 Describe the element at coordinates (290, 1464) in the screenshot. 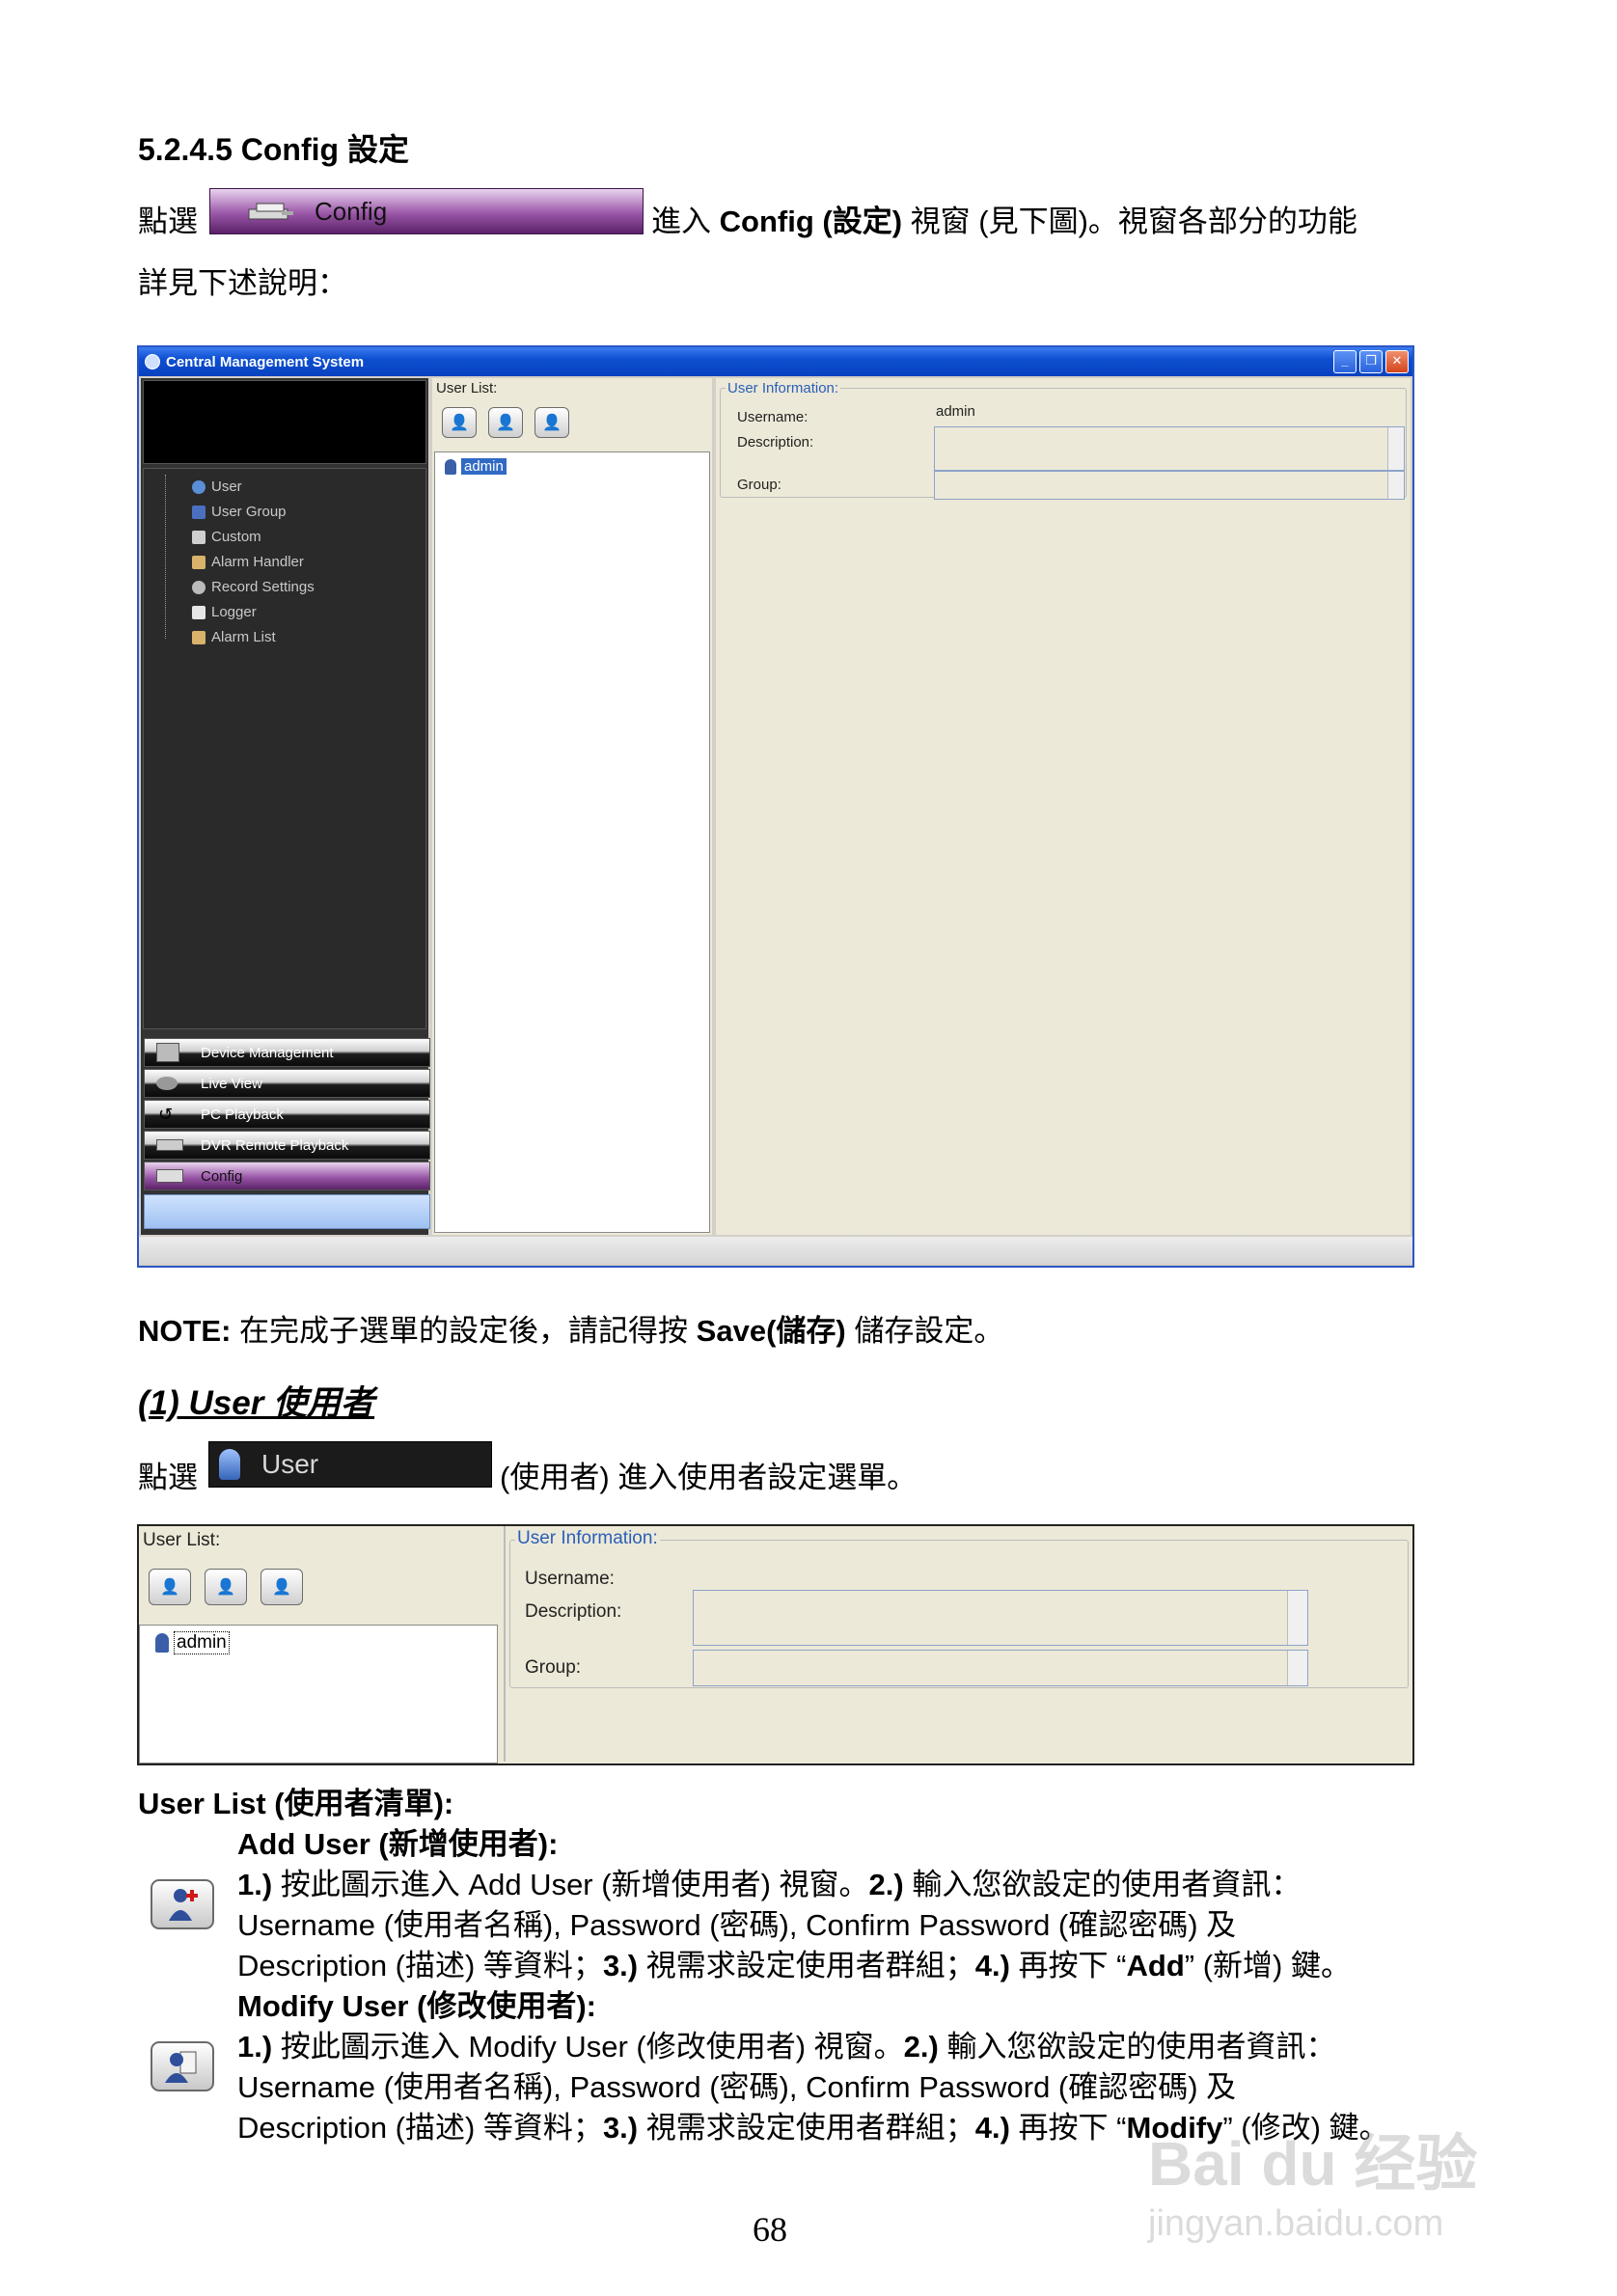

I see `user-button-label: User` at that location.